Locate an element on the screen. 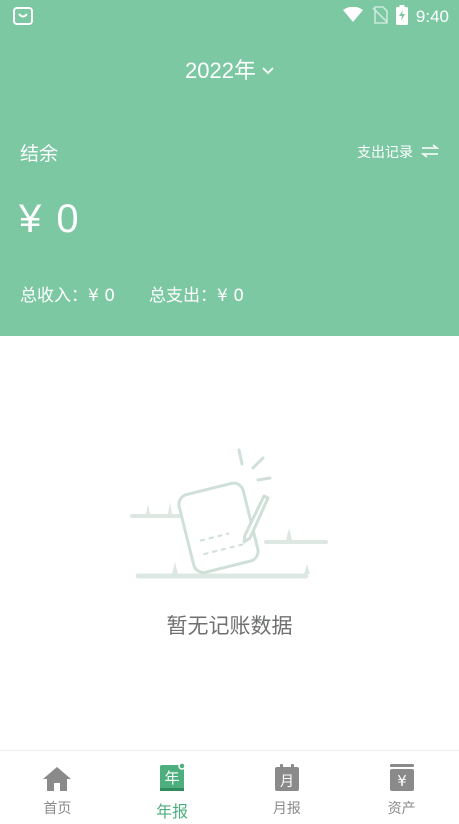 The height and width of the screenshot is (824, 459). status-bar: 9:40 is located at coordinates (229, 17).